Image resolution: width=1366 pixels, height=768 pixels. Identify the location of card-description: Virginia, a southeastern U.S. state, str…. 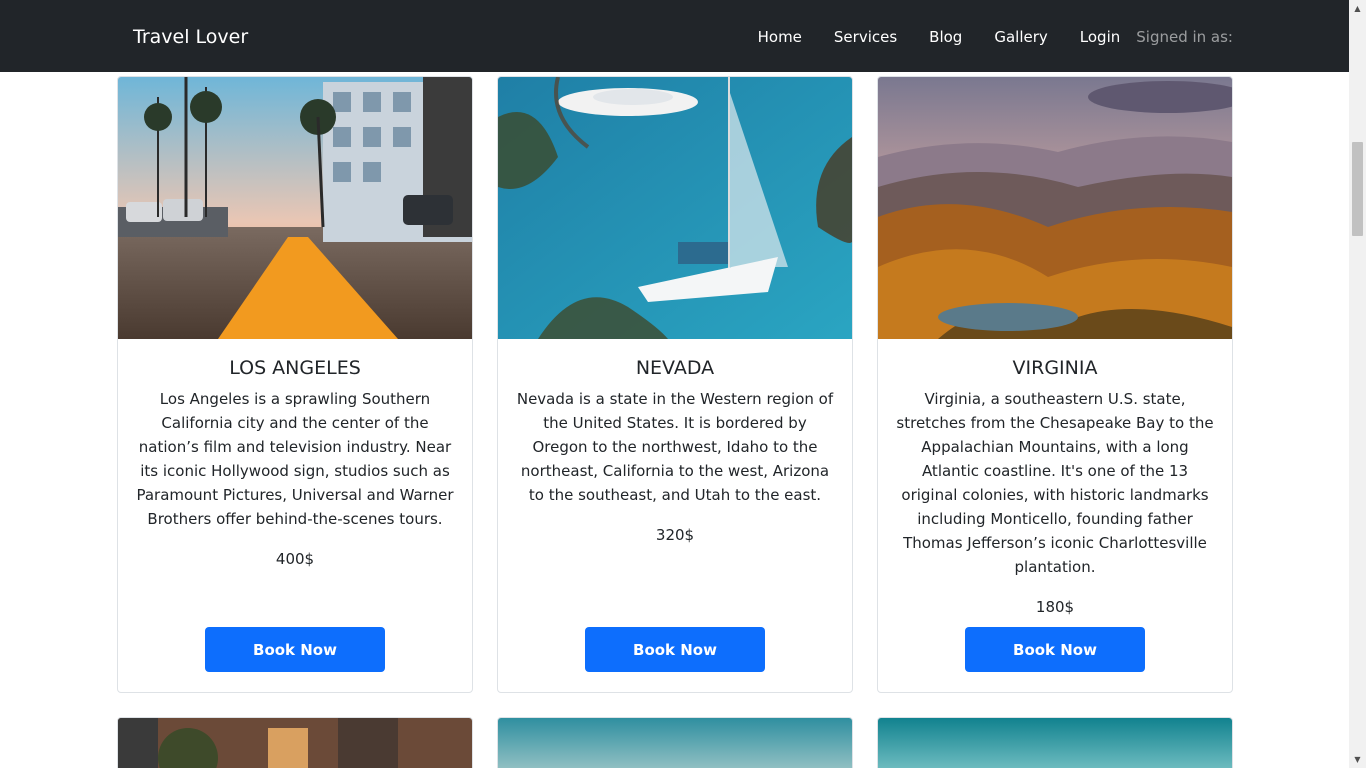
(1055, 483).